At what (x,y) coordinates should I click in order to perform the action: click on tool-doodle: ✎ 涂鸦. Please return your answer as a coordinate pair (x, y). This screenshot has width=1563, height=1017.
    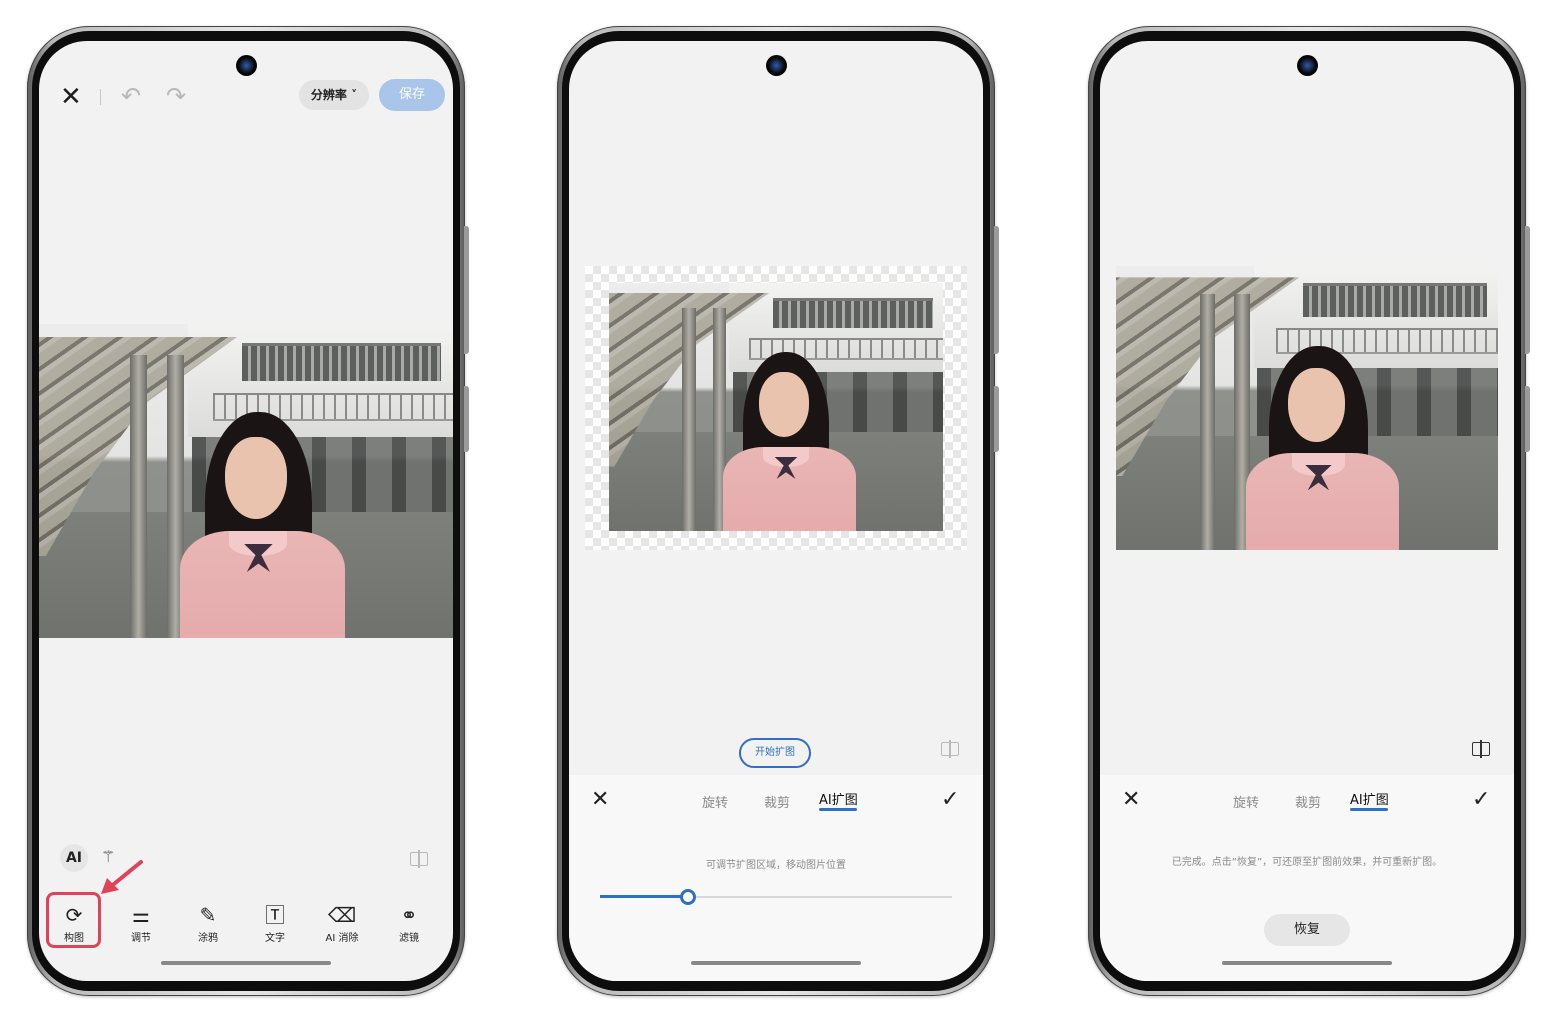
    Looking at the image, I should click on (208, 923).